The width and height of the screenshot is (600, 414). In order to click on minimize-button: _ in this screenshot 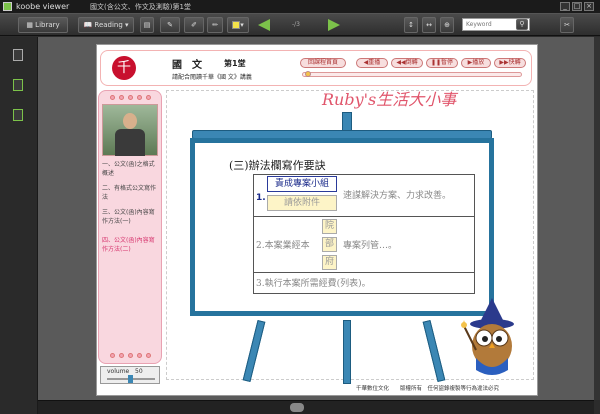, I will do `click(565, 6)`.